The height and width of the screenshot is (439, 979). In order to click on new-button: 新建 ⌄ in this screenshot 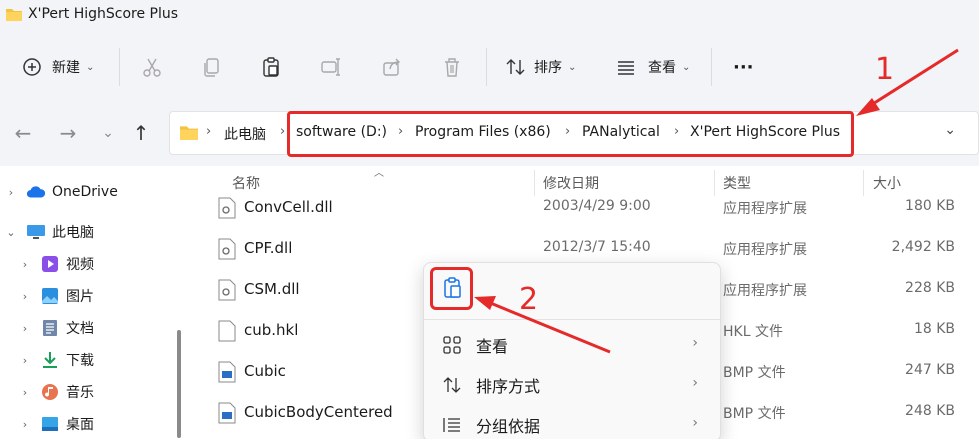, I will do `click(57, 67)`.